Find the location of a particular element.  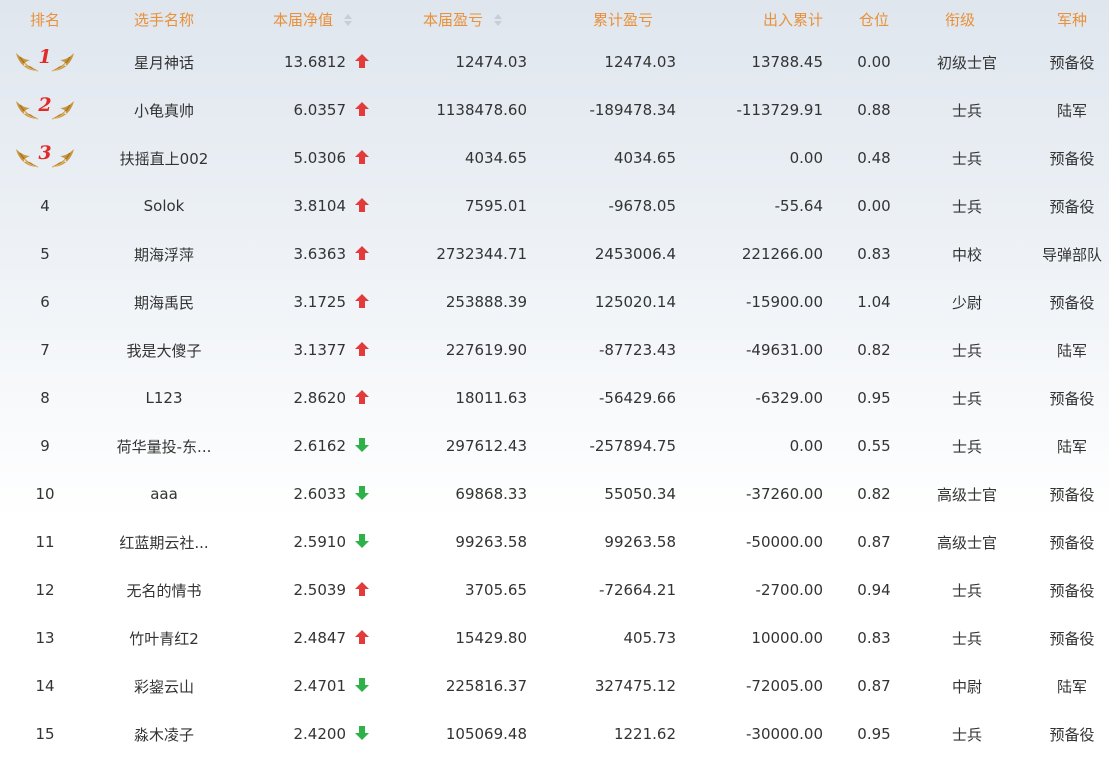

cell-player-name: 我是大傻子 is located at coordinates (164, 350).